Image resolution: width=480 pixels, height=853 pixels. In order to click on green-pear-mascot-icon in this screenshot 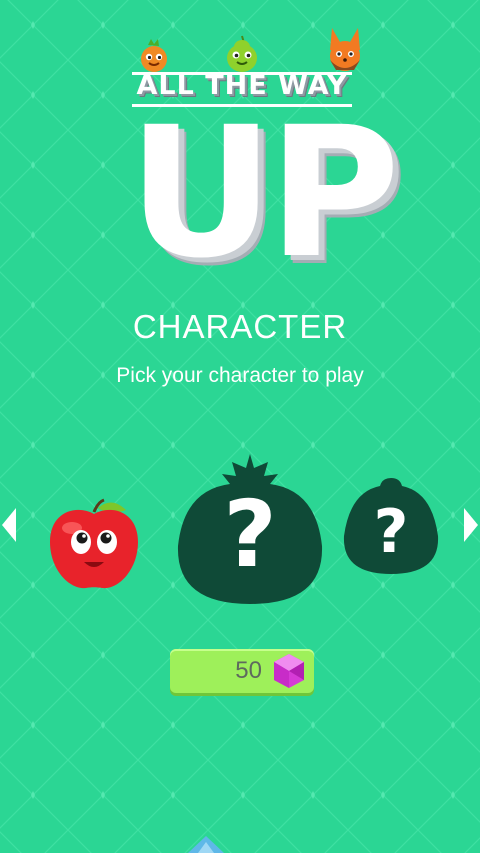, I will do `click(242, 53)`.